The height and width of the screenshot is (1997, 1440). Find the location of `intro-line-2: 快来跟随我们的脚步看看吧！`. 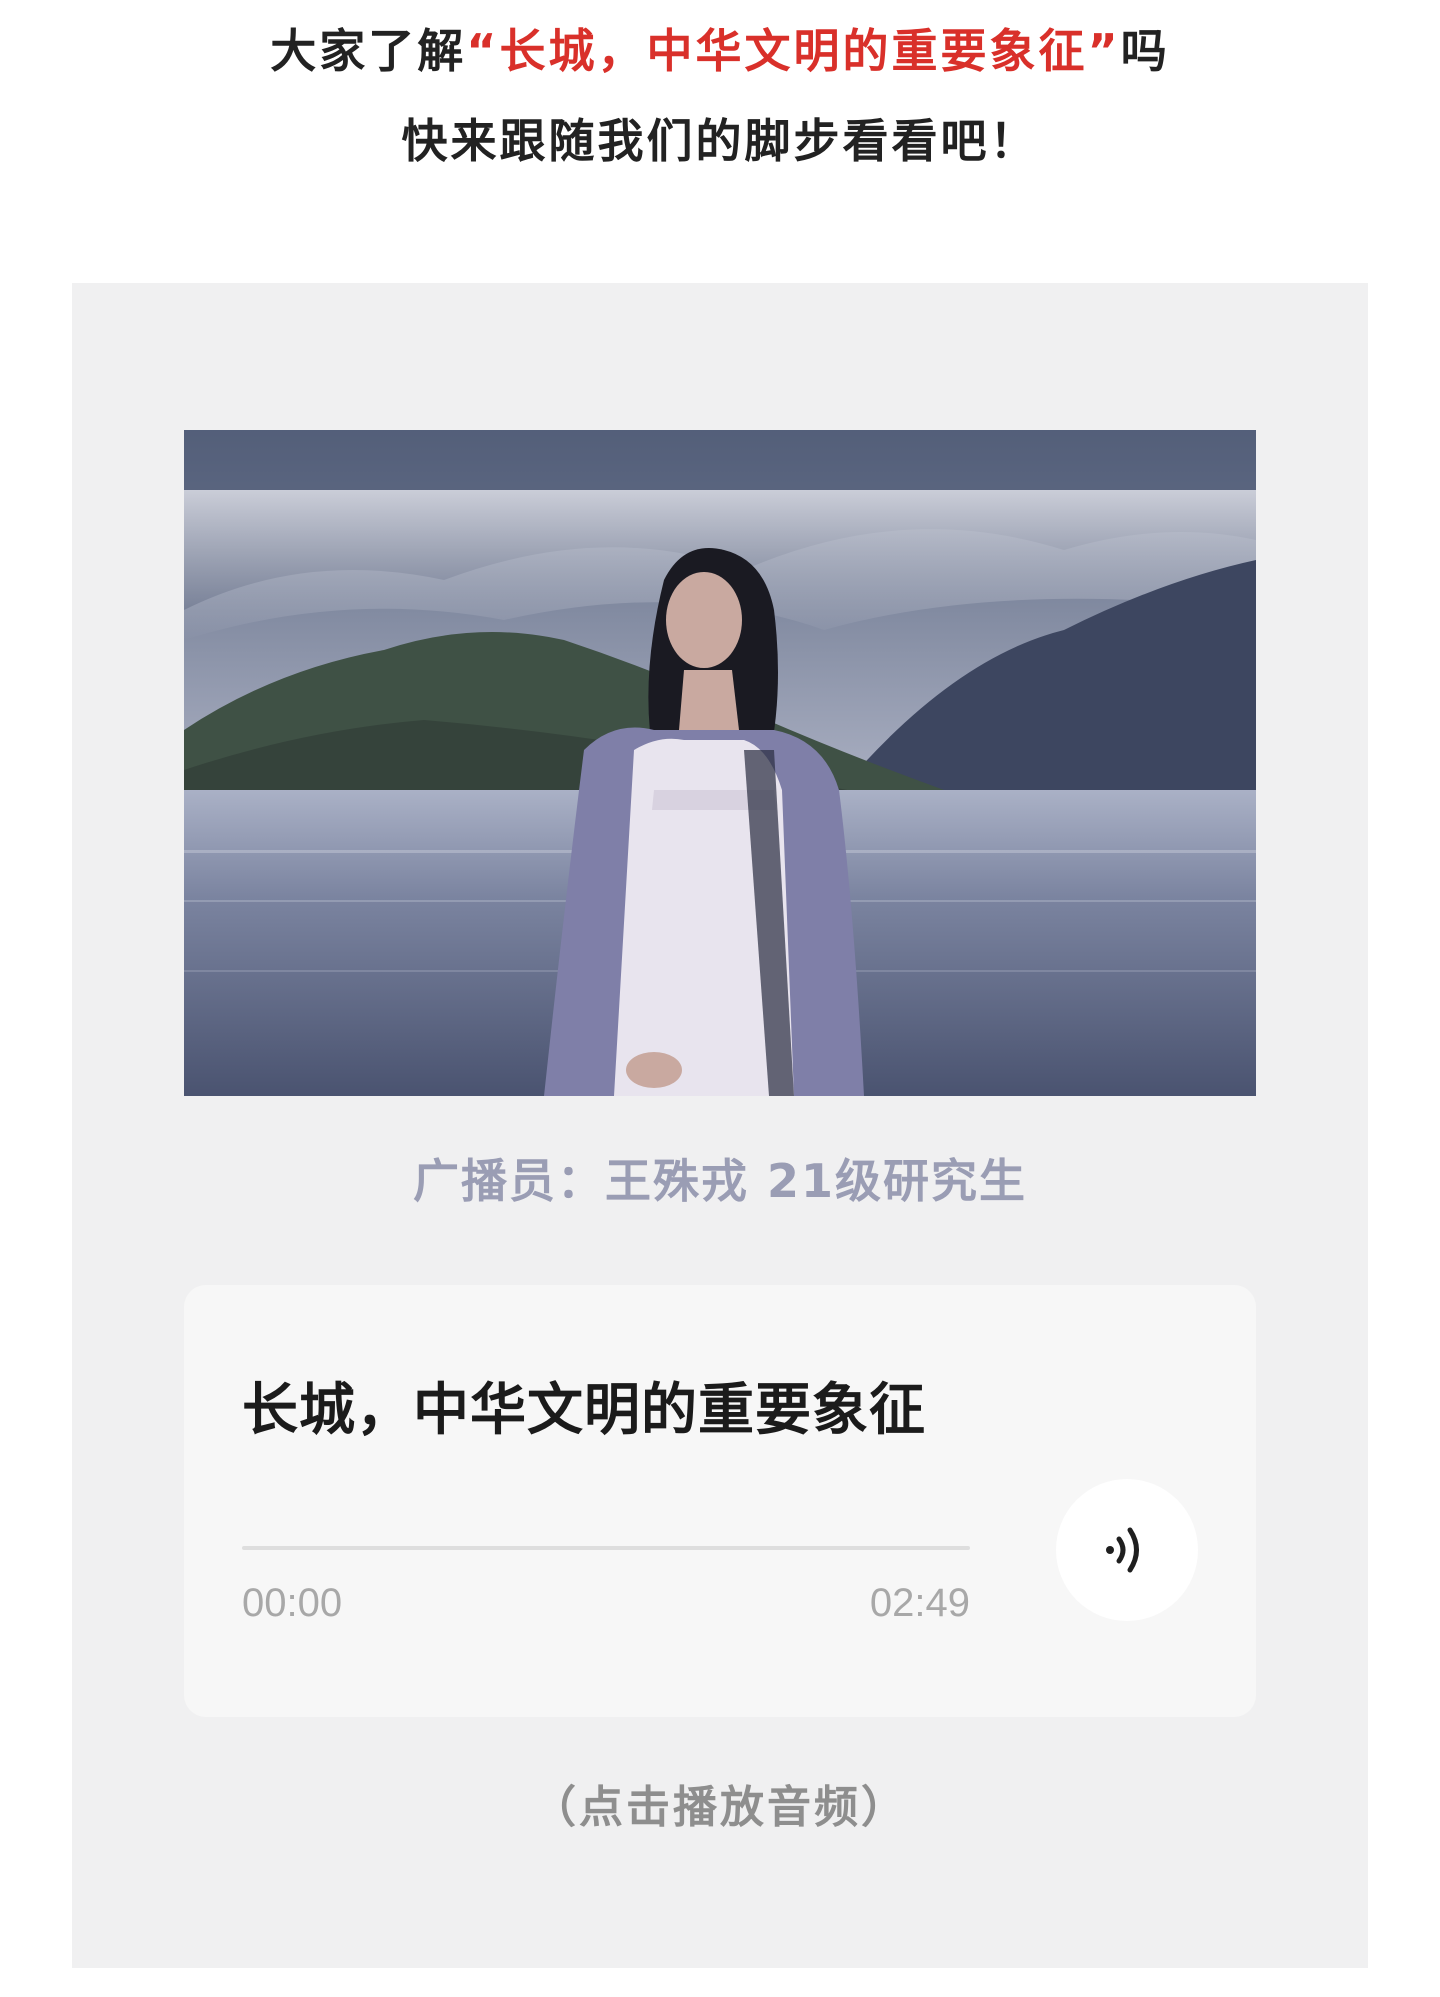

intro-line-2: 快来跟随我们的脚步看看吧！ is located at coordinates (720, 141).